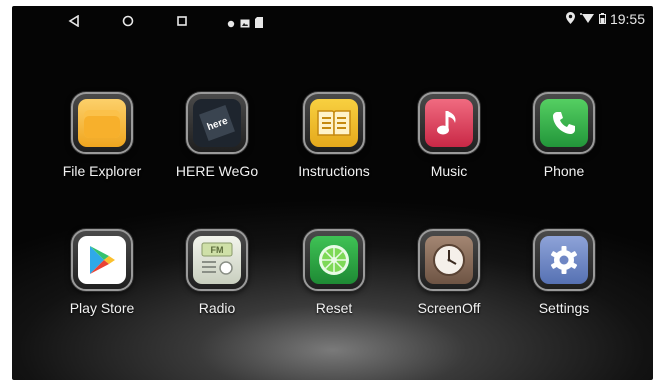 The height and width of the screenshot is (385, 659). Describe the element at coordinates (564, 123) in the screenshot. I see `phone-icon` at that location.